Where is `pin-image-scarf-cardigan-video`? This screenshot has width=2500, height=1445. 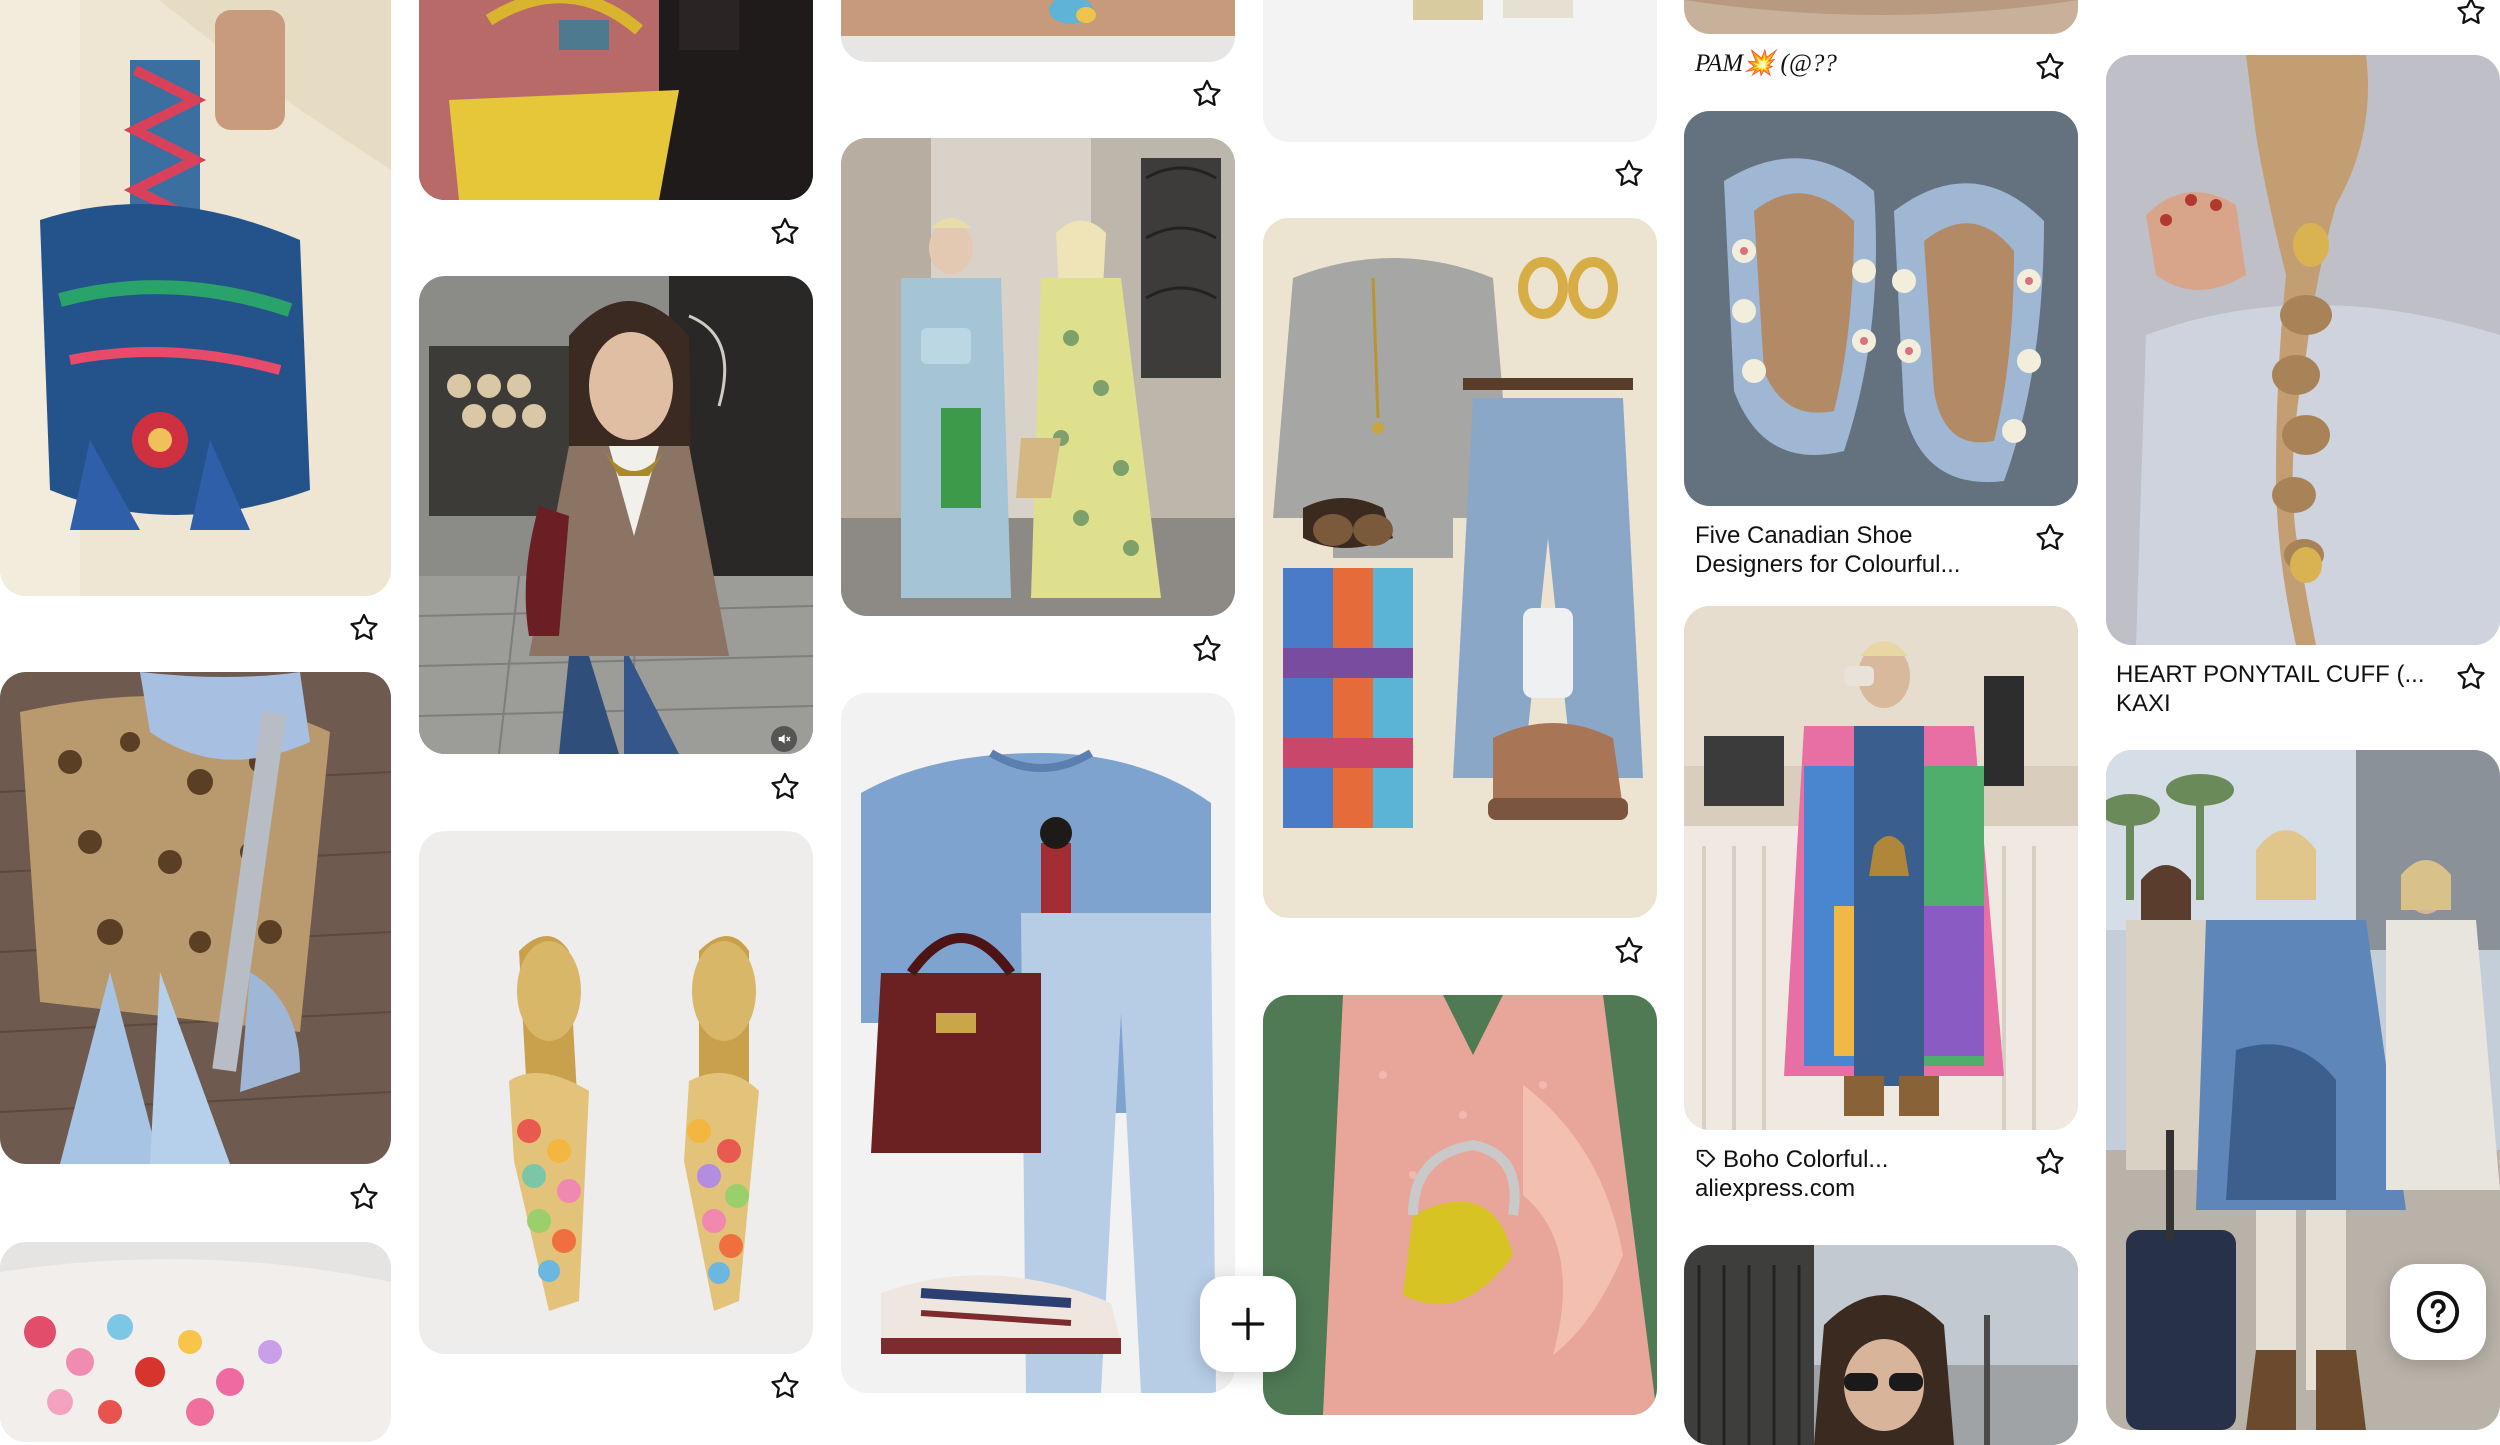
pin-image-scarf-cardigan-video is located at coordinates (616, 515).